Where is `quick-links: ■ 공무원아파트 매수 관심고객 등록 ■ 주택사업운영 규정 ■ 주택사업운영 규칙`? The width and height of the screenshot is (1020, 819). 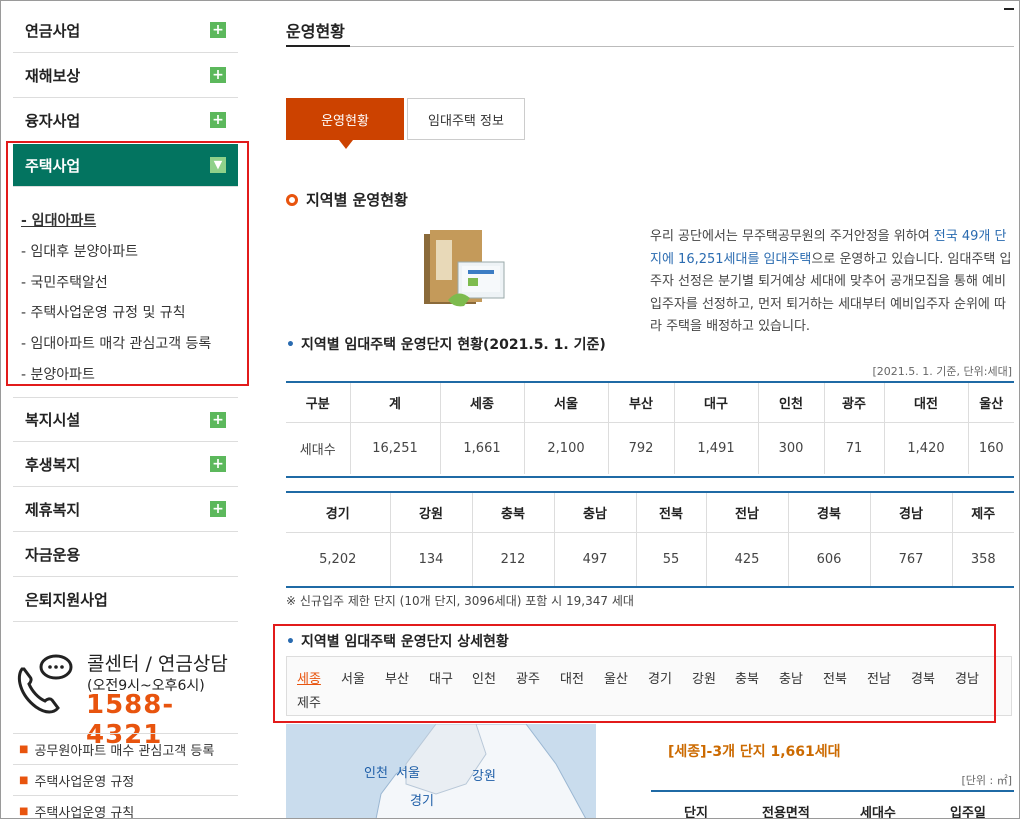
quick-links: ■ 공무원아파트 매수 관심고객 등록 ■ 주택사업운영 규정 ■ 주택사업운영 규칙 is located at coordinates (125, 776).